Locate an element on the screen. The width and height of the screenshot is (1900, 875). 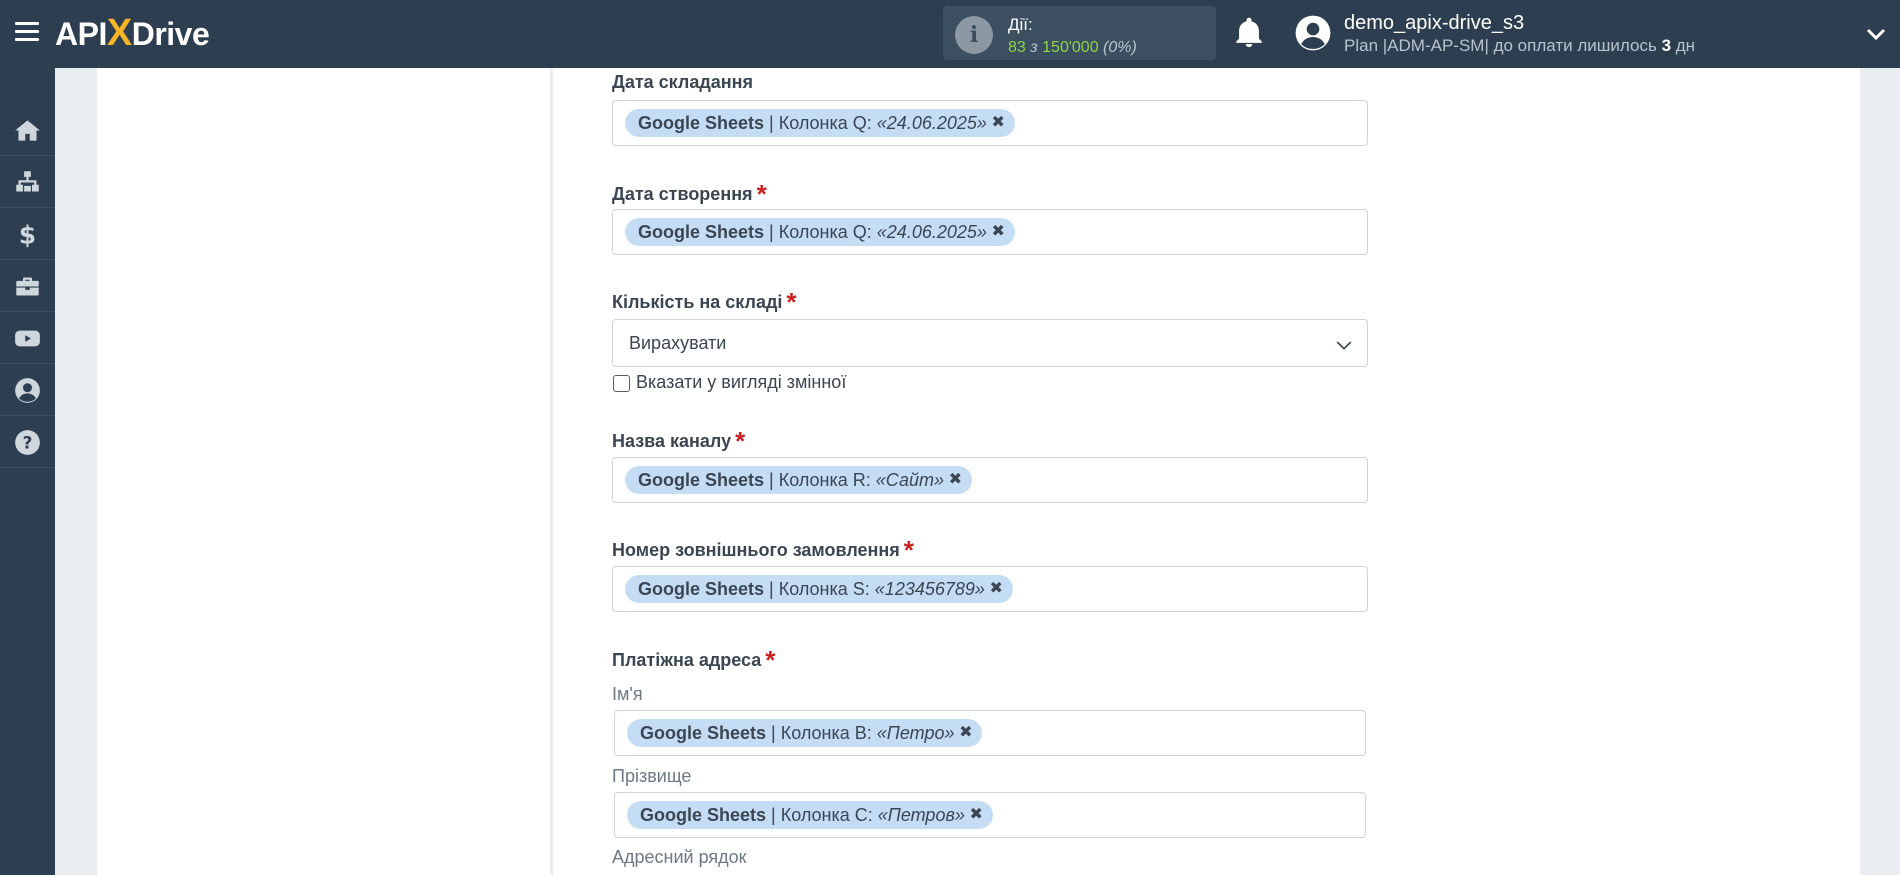
external-order-label: Номер зовнішнього замовлення * is located at coordinates (763, 550).